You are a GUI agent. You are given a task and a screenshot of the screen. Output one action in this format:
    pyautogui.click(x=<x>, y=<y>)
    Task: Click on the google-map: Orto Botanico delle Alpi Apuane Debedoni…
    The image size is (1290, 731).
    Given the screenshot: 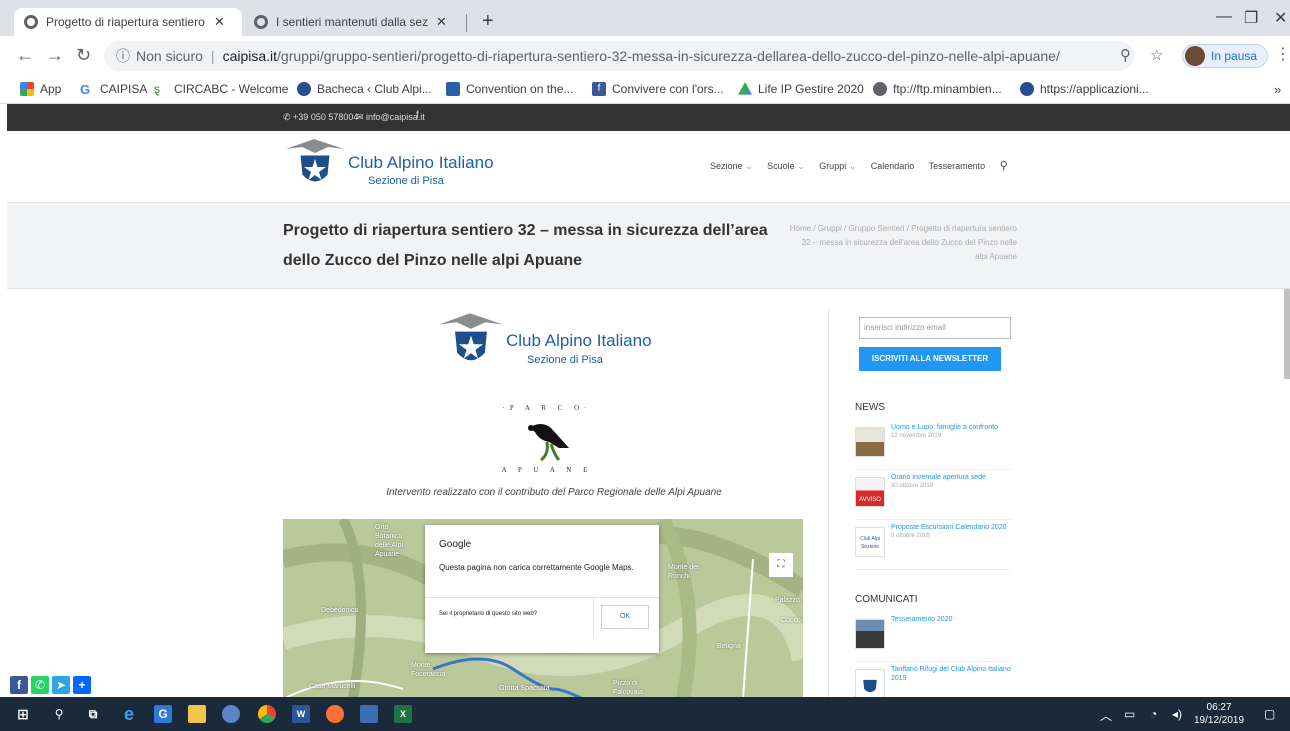 What is the action you would take?
    pyautogui.click(x=543, y=608)
    